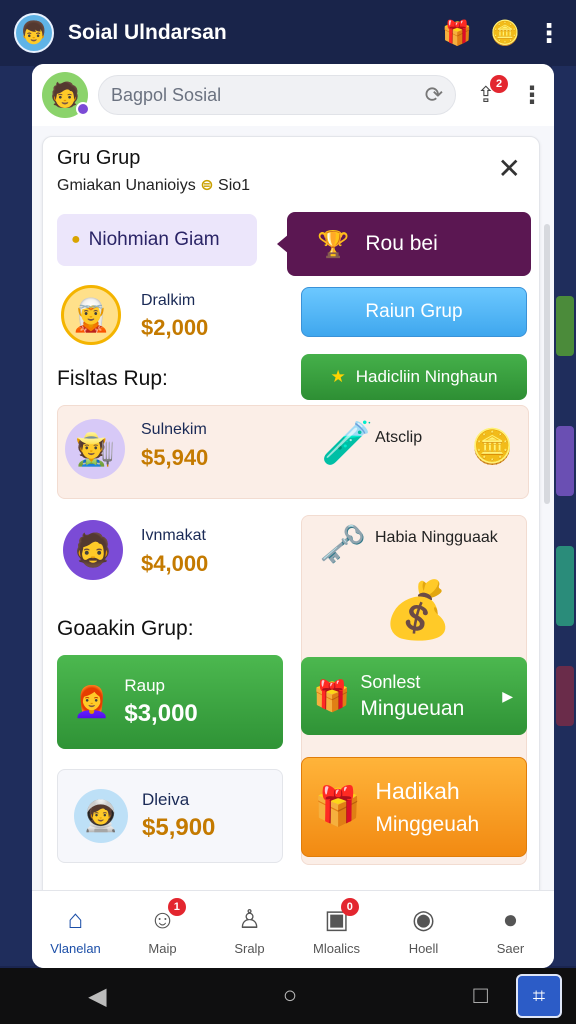 This screenshot has height=1024, width=576. I want to click on scrollbar, so click(547, 364).